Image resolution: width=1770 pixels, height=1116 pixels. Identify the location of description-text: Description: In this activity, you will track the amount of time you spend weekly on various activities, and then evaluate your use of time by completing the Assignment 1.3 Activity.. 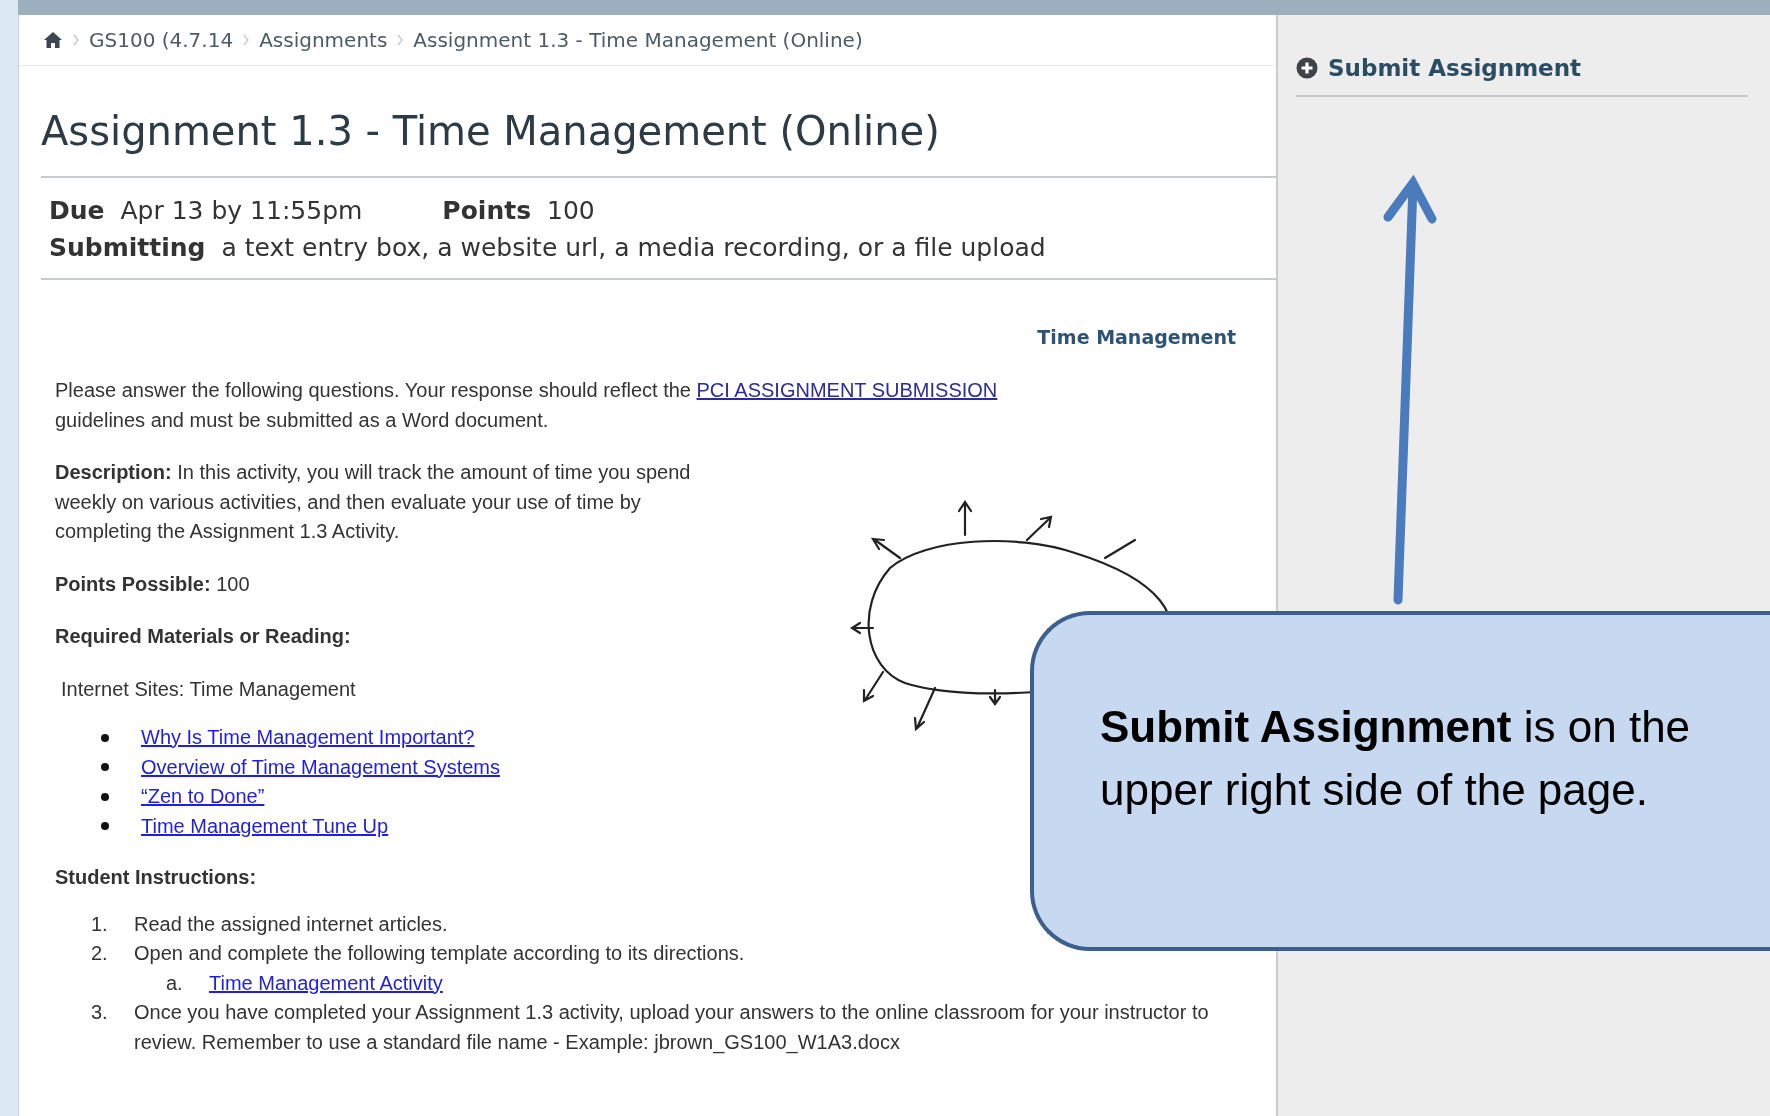
(373, 502).